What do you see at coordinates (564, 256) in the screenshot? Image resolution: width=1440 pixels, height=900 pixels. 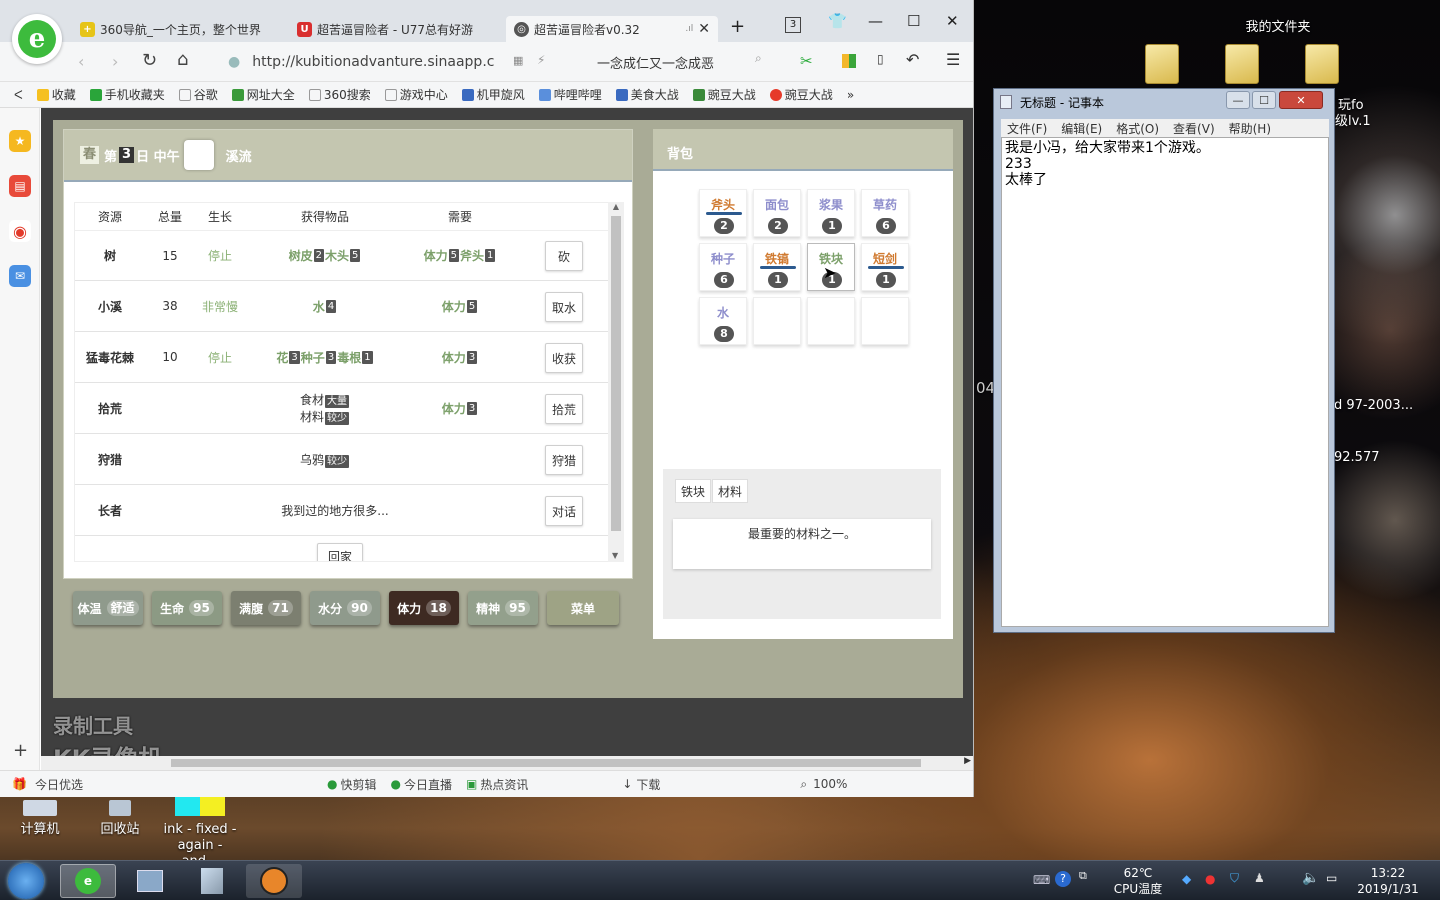 I see `action-button: 砍` at bounding box center [564, 256].